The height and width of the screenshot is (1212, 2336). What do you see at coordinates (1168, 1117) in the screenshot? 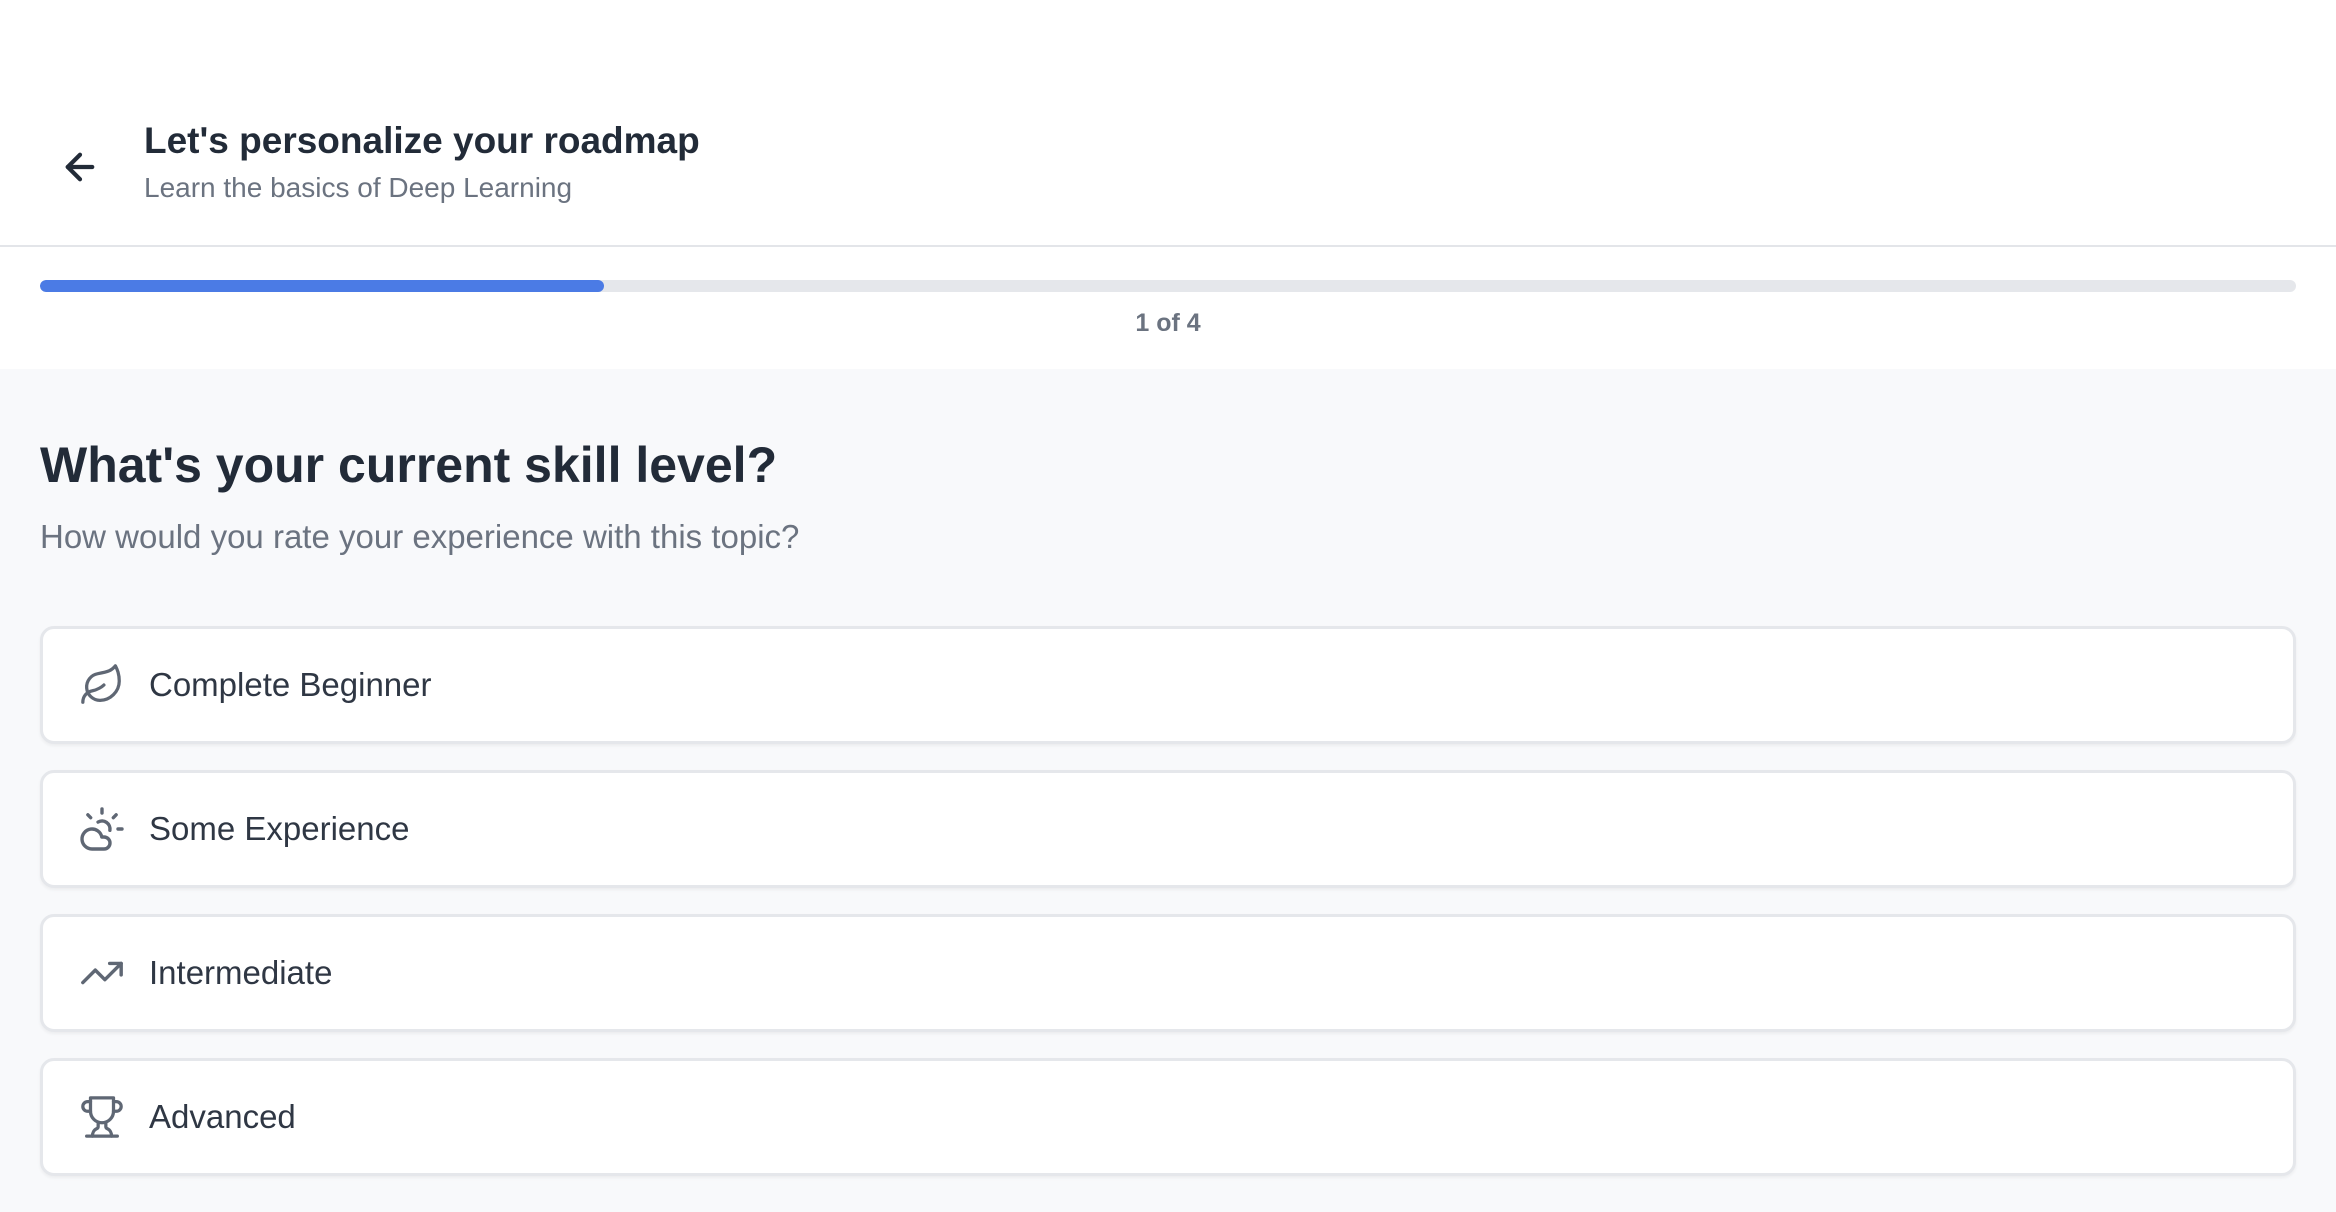
I see `option-advanced: Advanced` at bounding box center [1168, 1117].